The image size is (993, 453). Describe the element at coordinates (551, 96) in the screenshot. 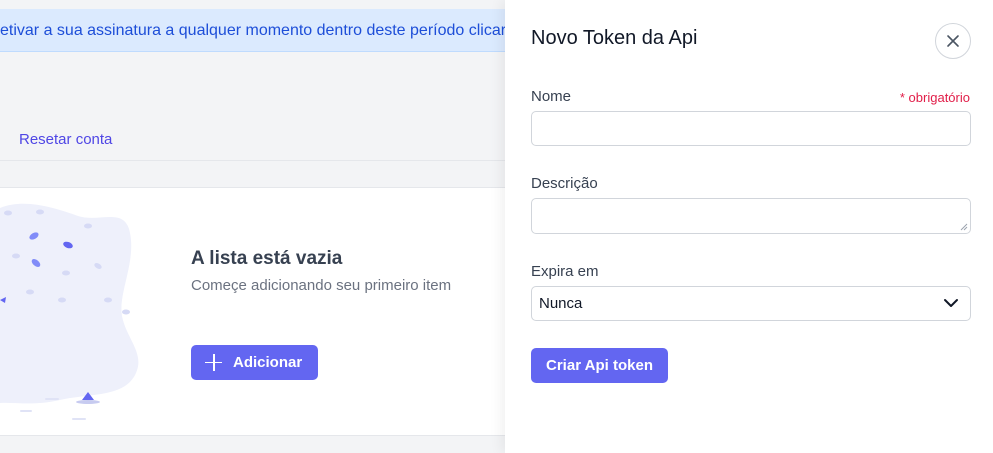

I see `name-label: Nome` at that location.